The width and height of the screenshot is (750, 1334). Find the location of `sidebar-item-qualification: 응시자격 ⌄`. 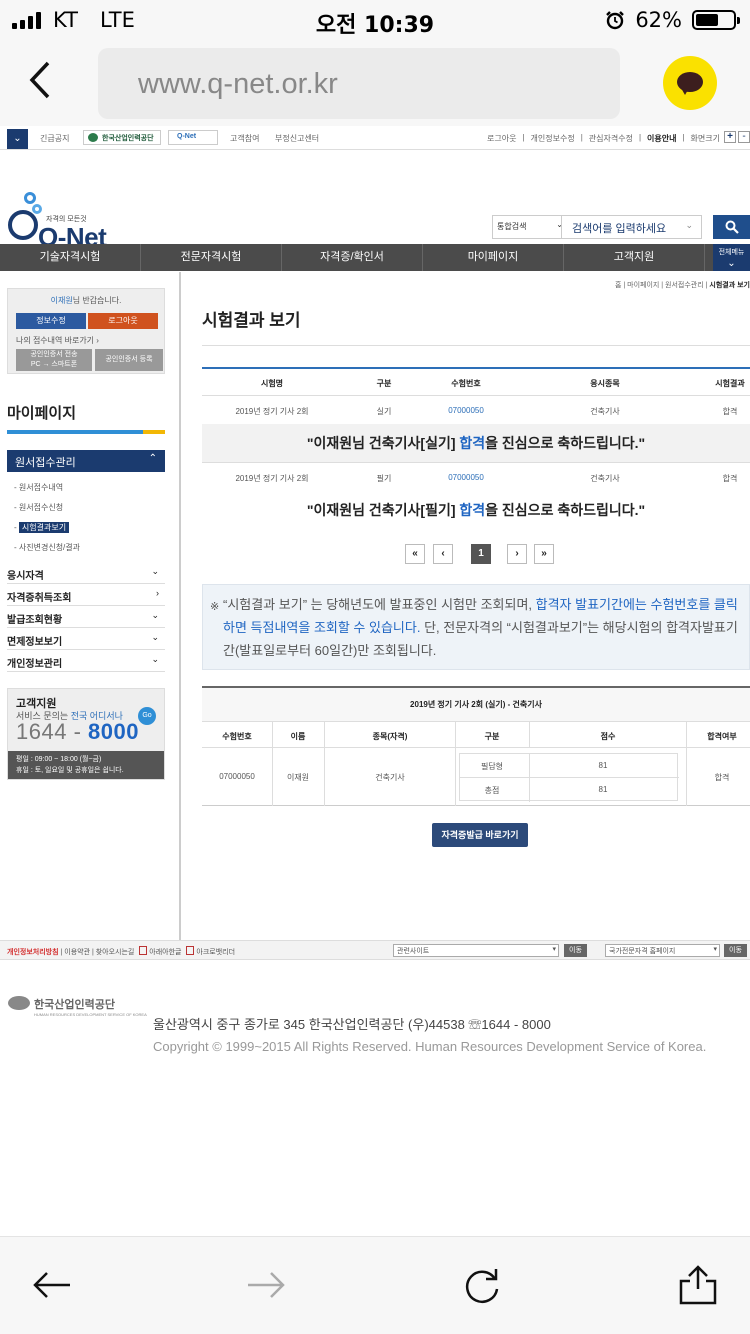

sidebar-item-qualification: 응시자격 ⌄ is located at coordinates (86, 573).